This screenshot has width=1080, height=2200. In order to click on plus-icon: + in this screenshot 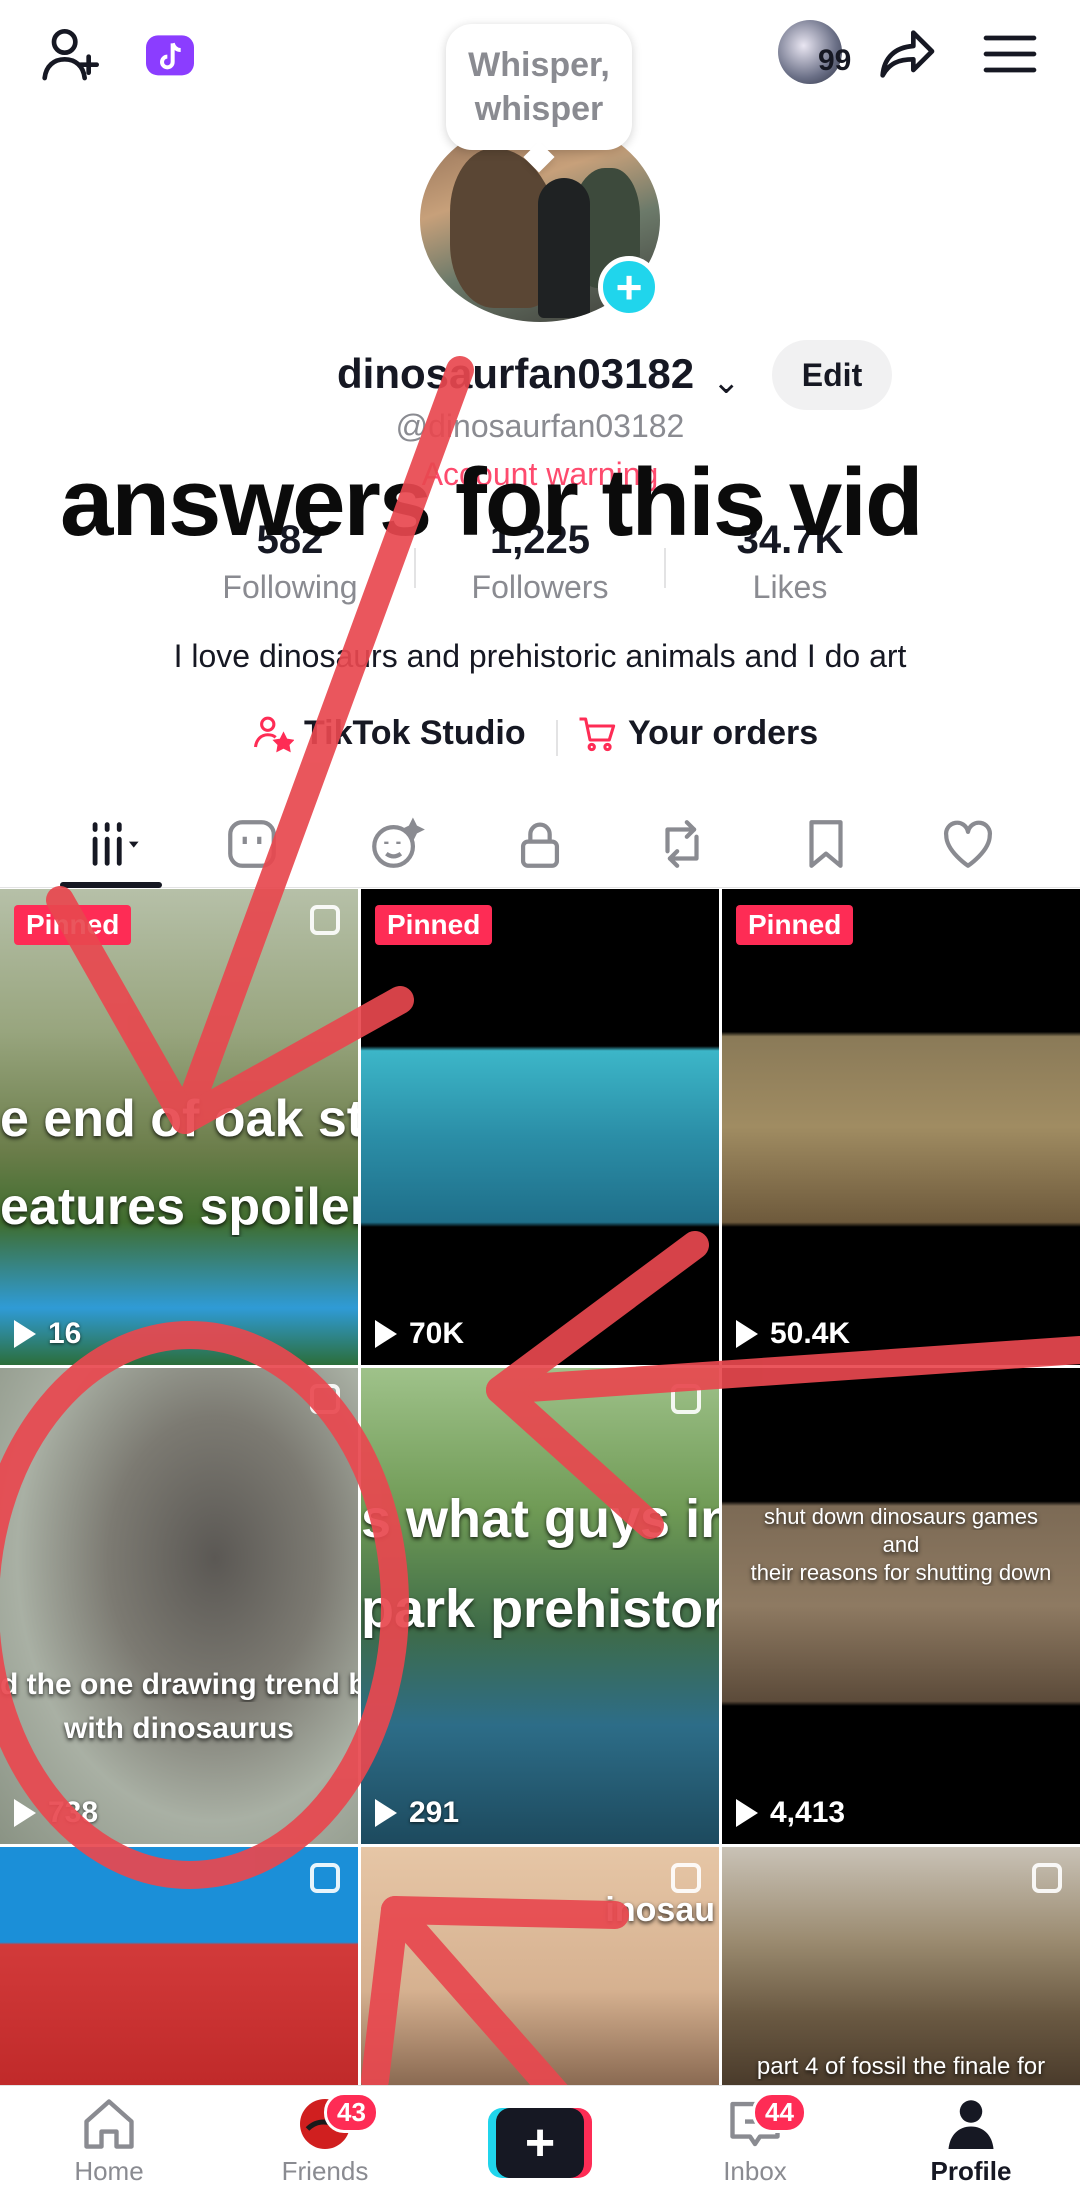, I will do `click(540, 2143)`.